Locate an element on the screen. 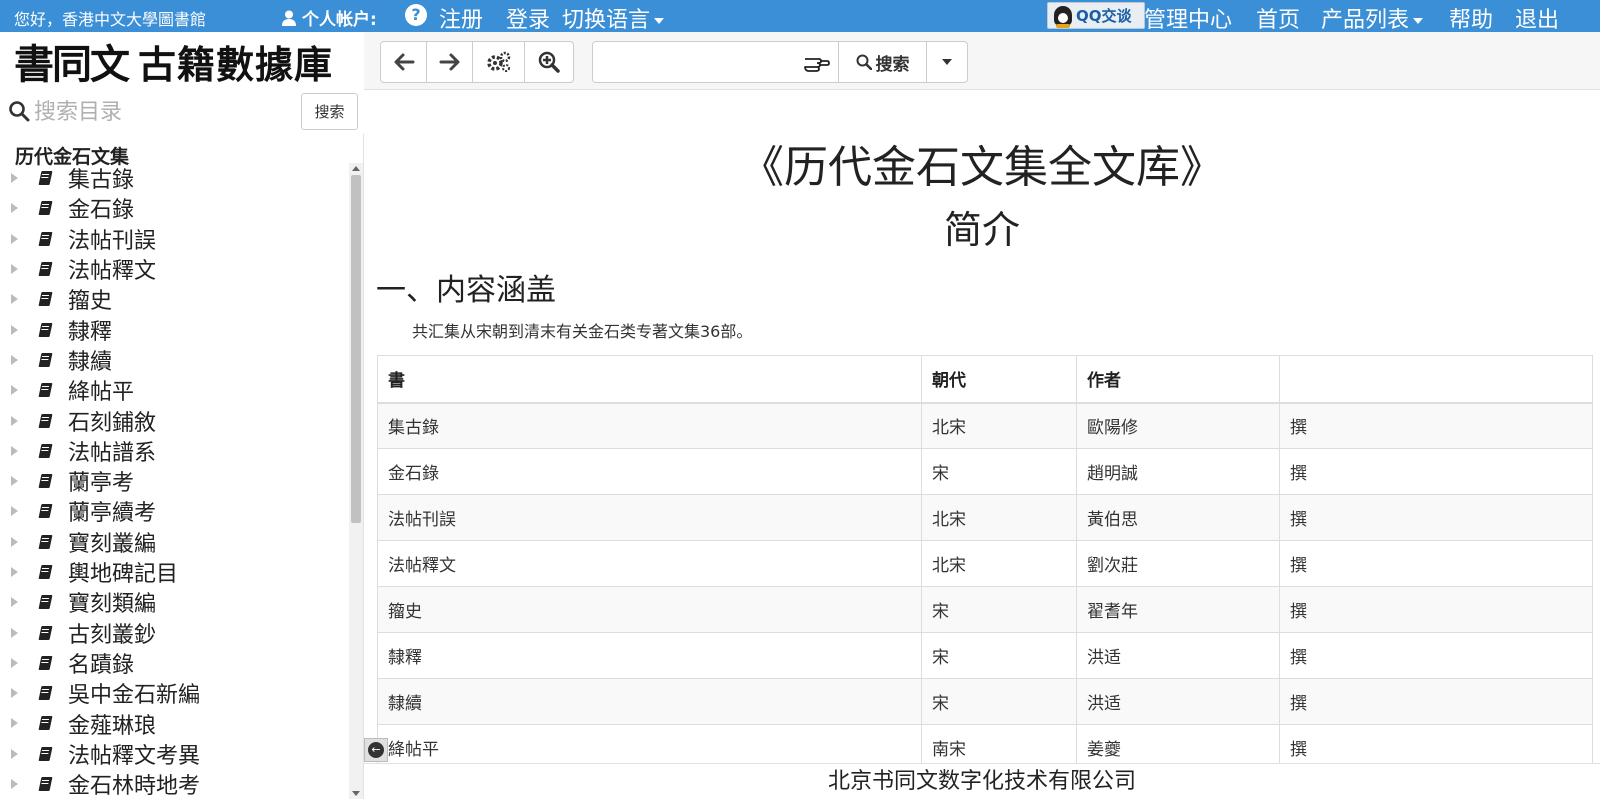 This screenshot has height=799, width=1600. tree-item: 寶刻類編 is located at coordinates (174, 602).